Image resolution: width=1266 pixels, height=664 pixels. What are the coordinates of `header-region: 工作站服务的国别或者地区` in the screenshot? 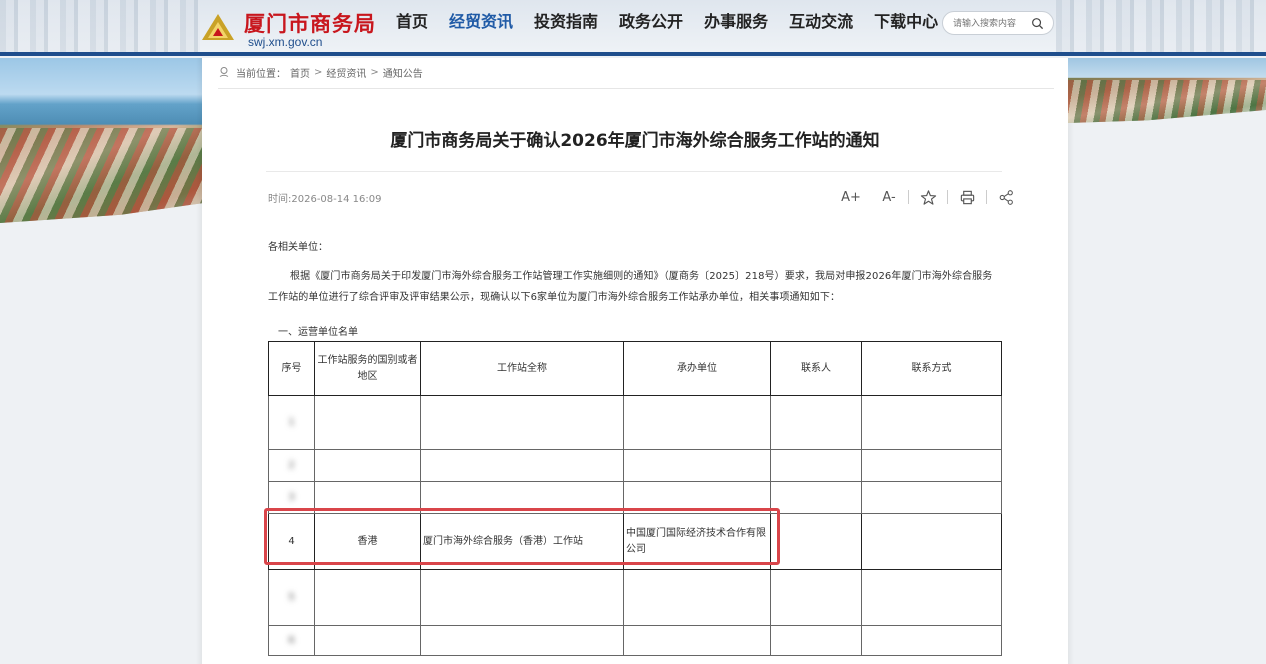 It's located at (367, 368).